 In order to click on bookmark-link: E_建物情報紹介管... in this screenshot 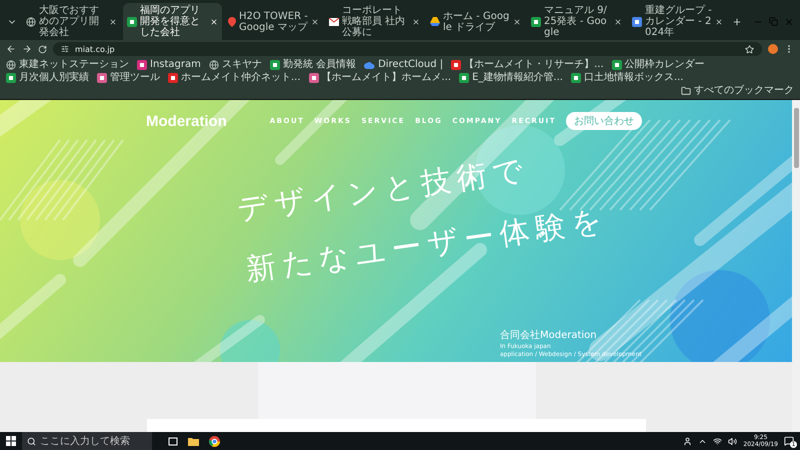, I will do `click(511, 78)`.